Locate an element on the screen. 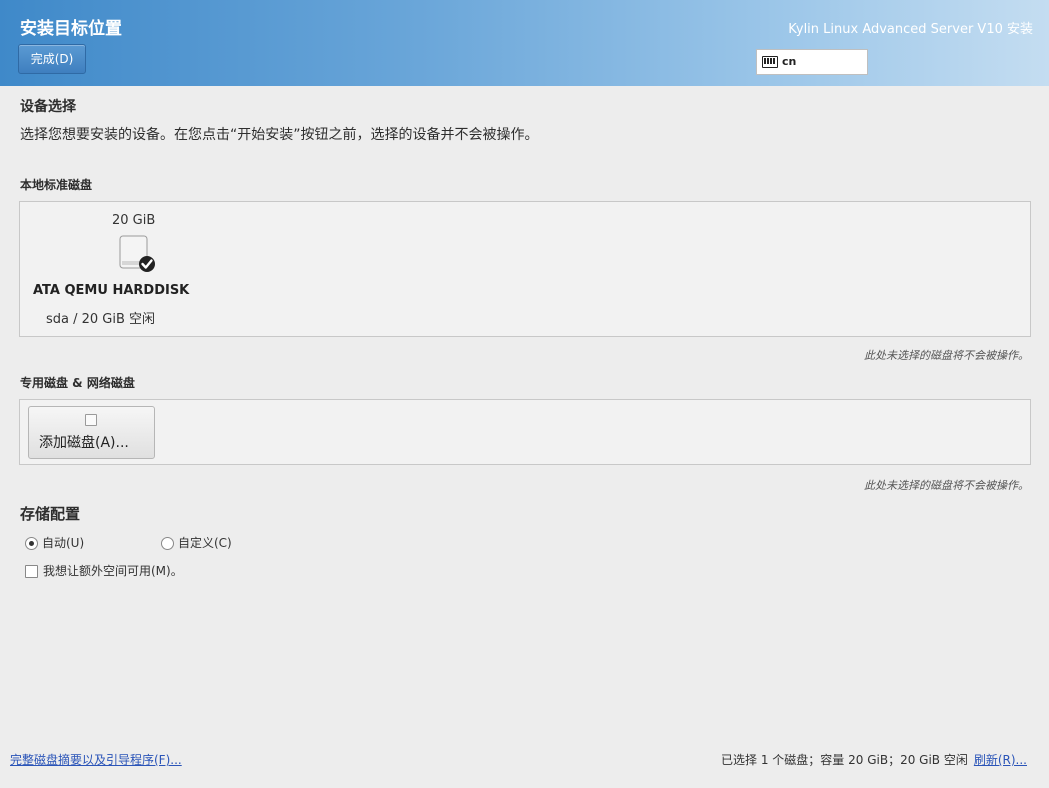 The image size is (1049, 788). done-button: 完成(D) is located at coordinates (52, 59).